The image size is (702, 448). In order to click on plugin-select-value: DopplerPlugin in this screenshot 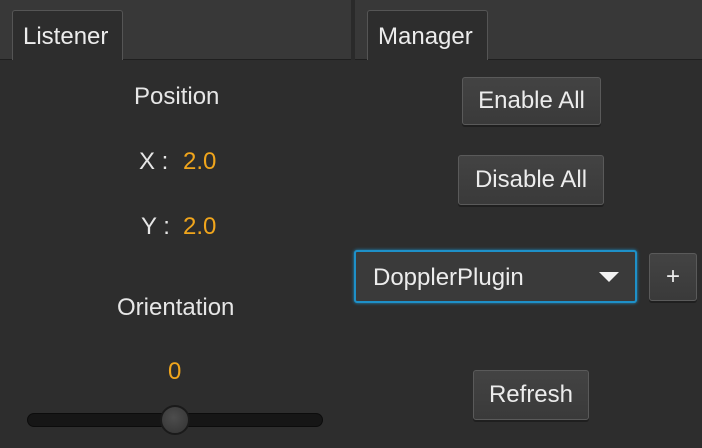, I will do `click(448, 277)`.